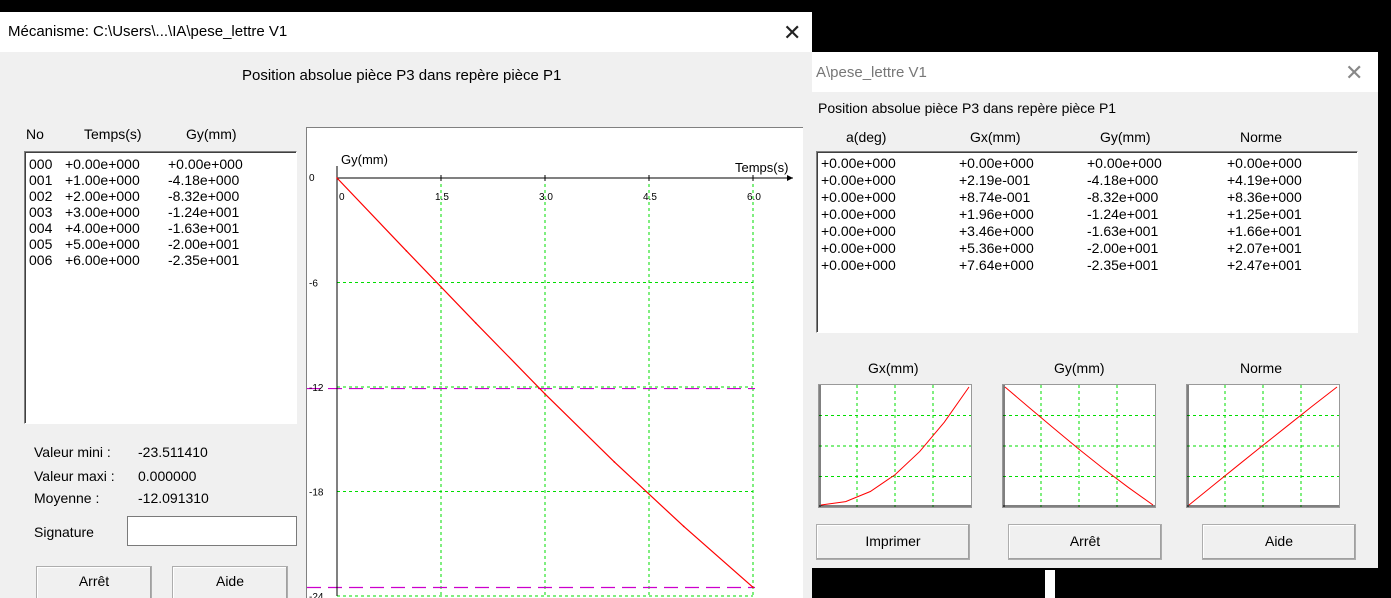 The height and width of the screenshot is (598, 1391). I want to click on print-button-label: Imprimer, so click(893, 541).